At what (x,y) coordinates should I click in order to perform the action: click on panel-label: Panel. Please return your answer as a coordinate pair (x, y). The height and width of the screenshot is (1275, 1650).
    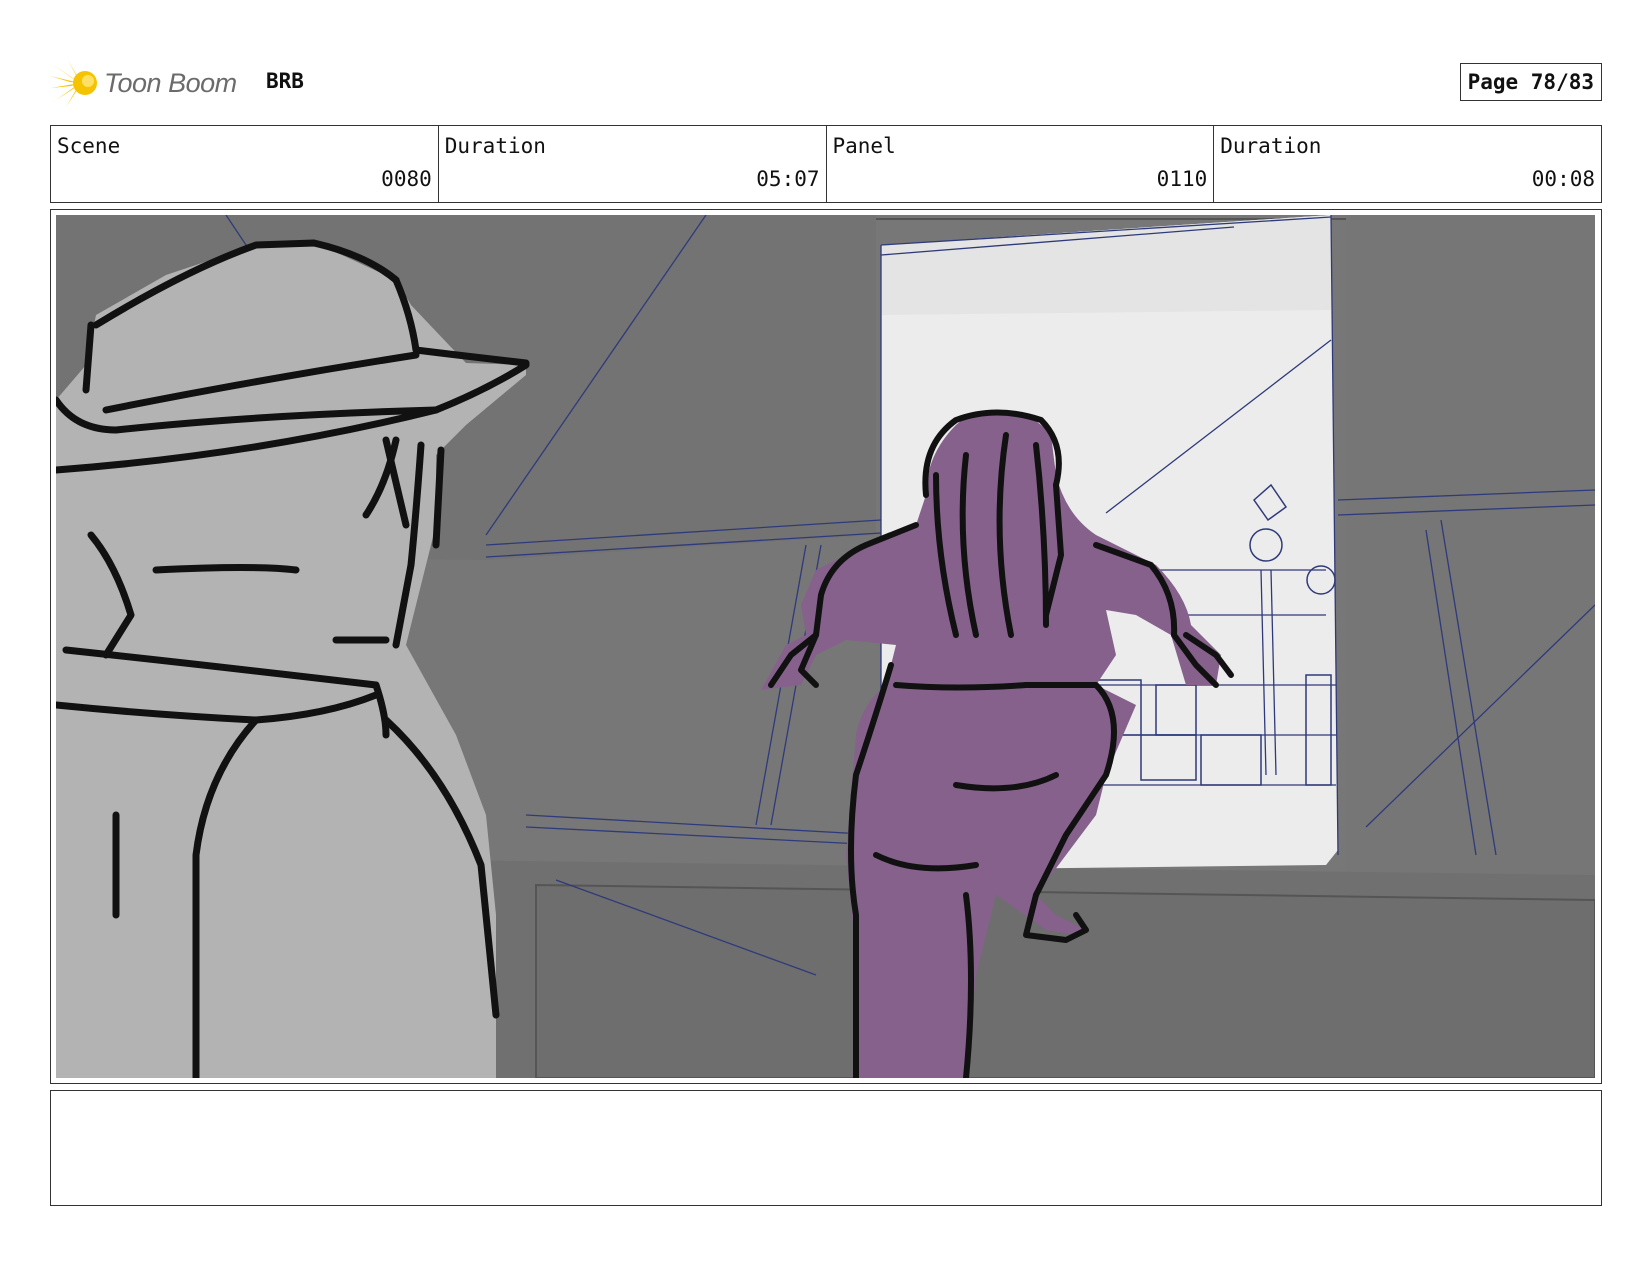
    Looking at the image, I should click on (864, 146).